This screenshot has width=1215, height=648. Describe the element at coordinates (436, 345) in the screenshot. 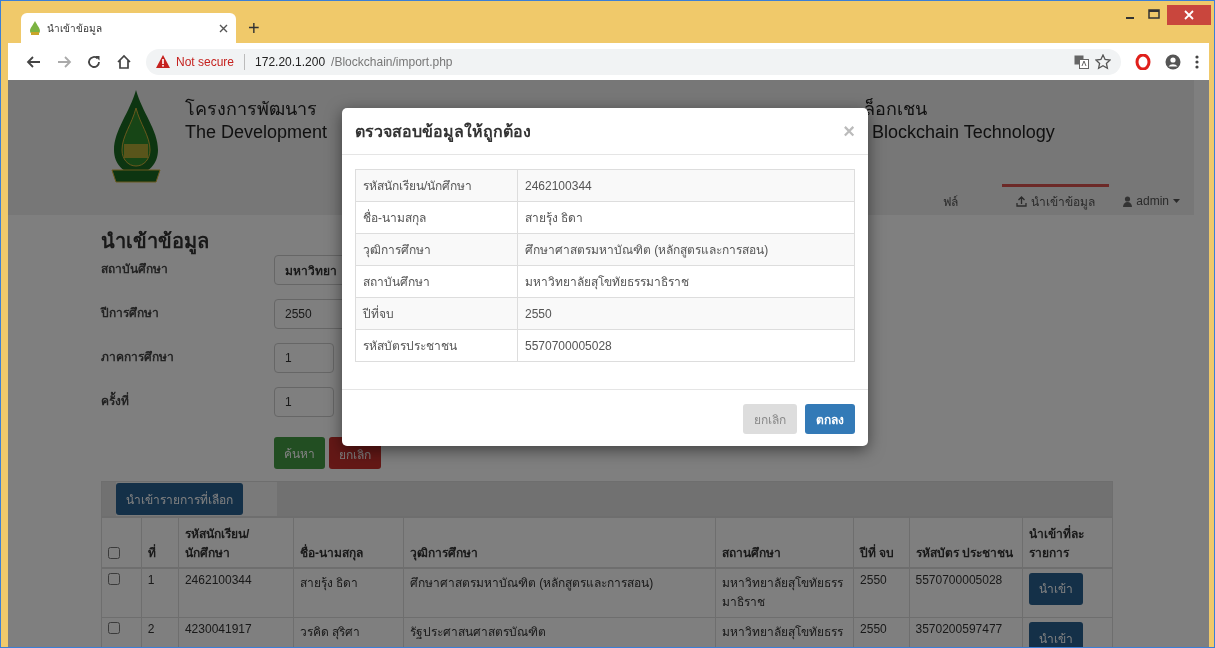

I see `table-cell: รหัสบัตรประชาชน` at that location.